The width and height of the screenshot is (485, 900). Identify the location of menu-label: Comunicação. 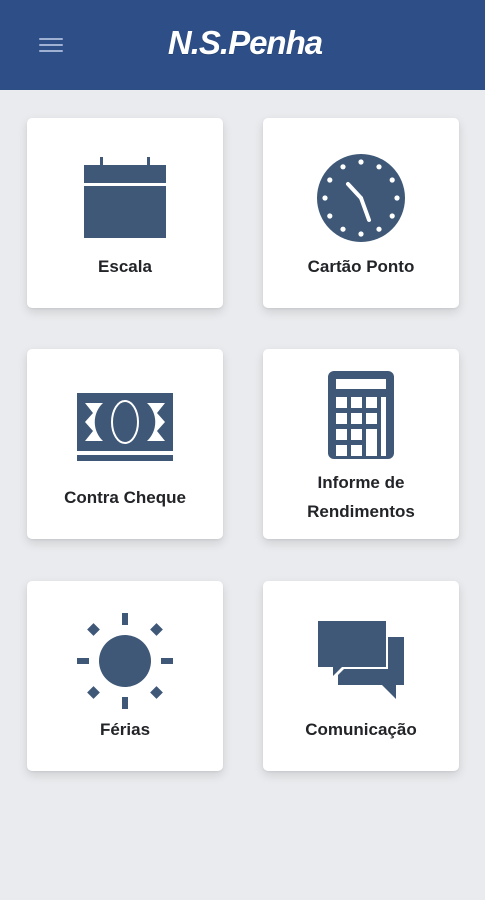
(361, 729).